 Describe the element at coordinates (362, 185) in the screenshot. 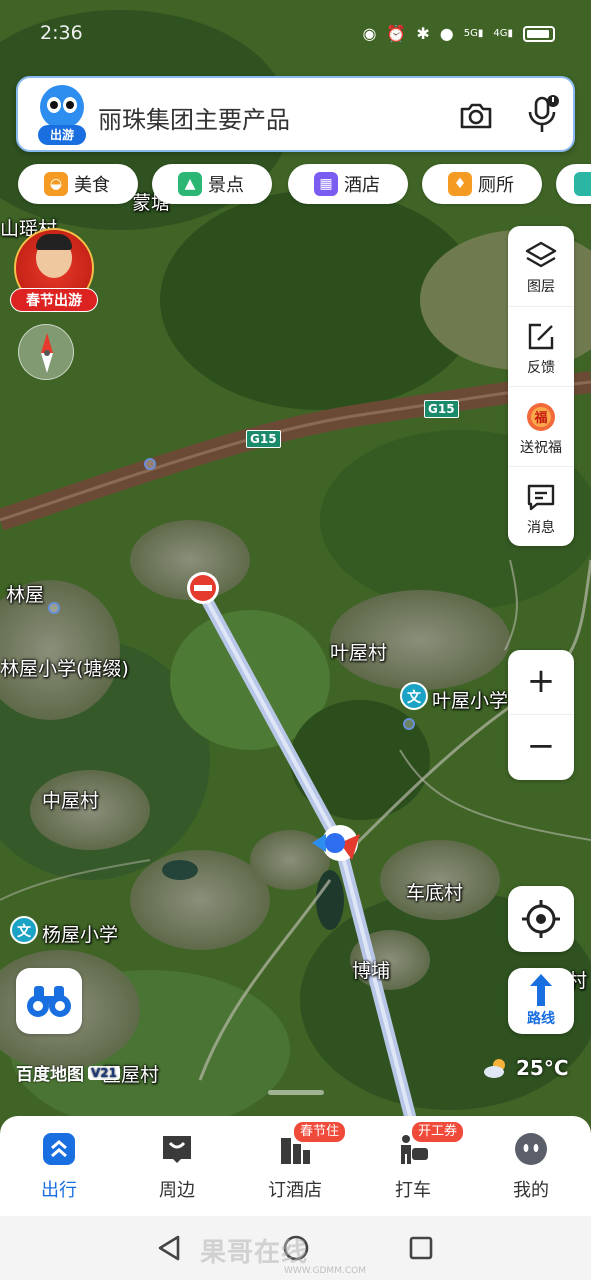

I see `chip-label: 酒店` at that location.